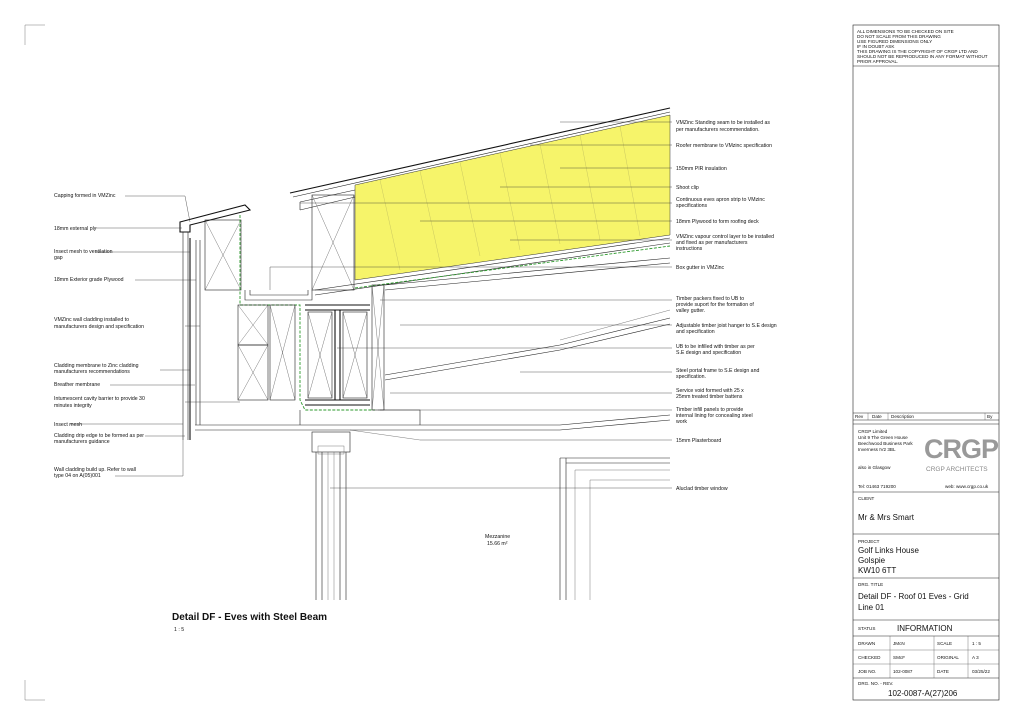 This screenshot has height=724, width=1024. Describe the element at coordinates (913, 596) in the screenshot. I see `drawing-title-line-1: Detail DF - Roof 01 Eves - Grid` at that location.